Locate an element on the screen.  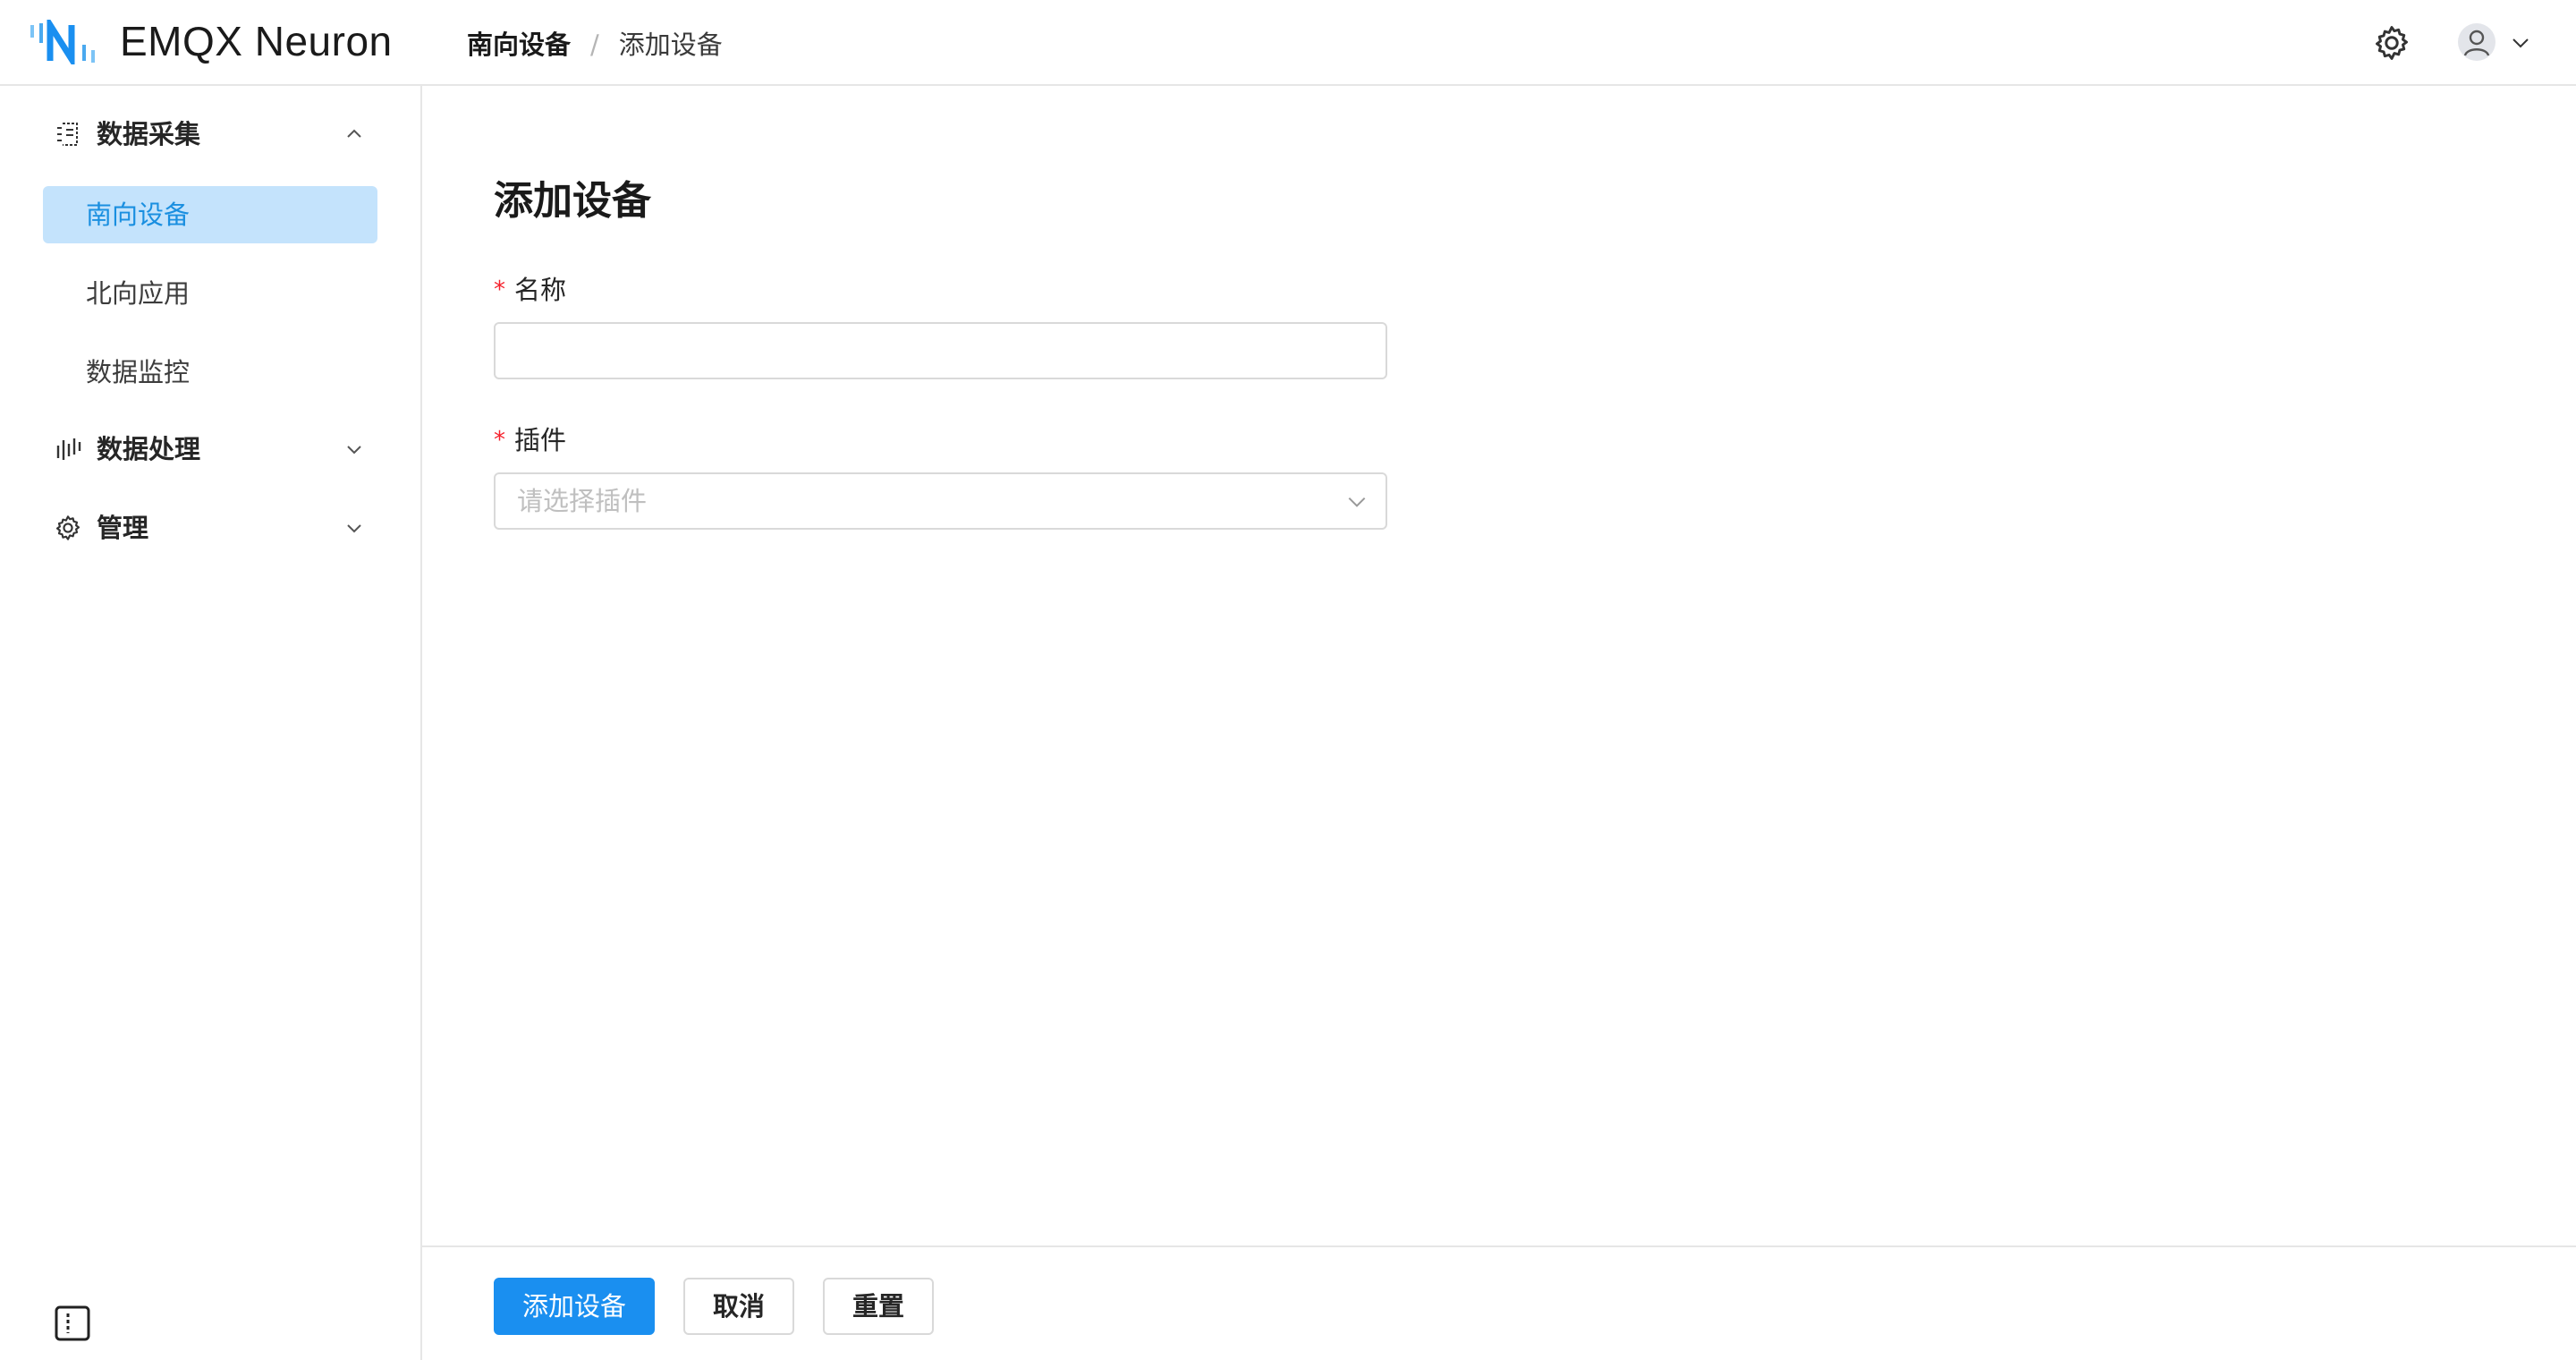
chevron-up-icon is located at coordinates (354, 133).